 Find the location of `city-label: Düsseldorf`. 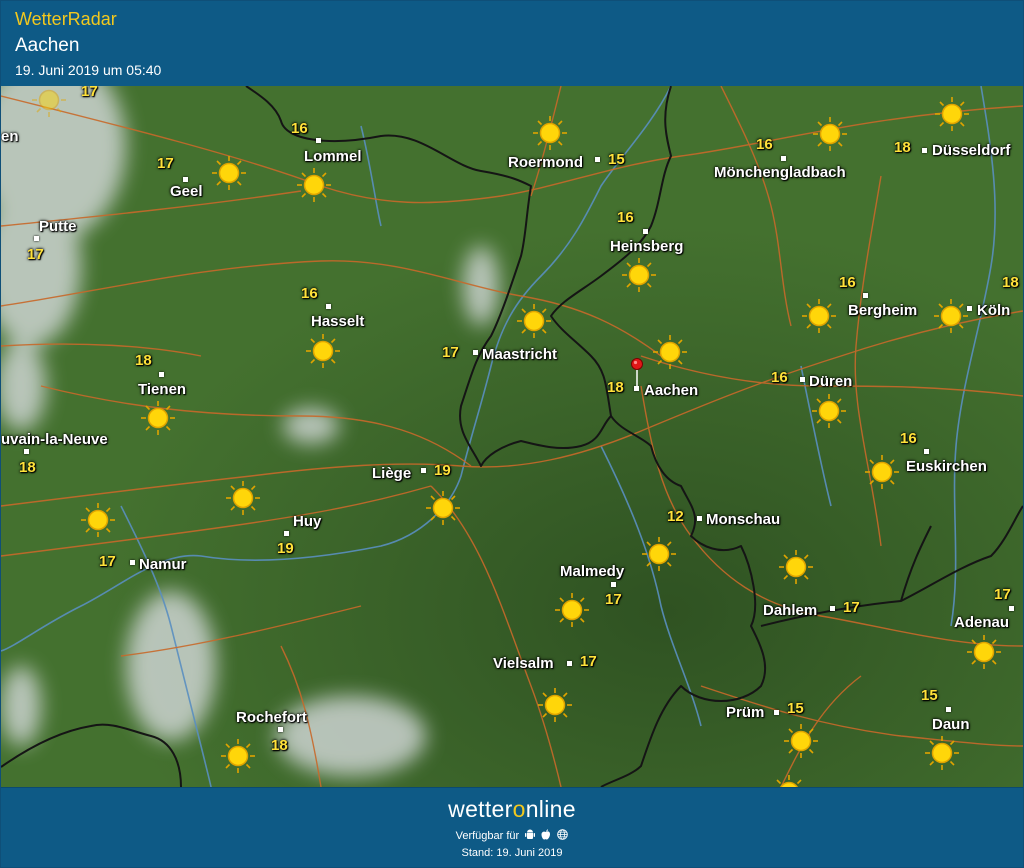

city-label: Düsseldorf is located at coordinates (971, 150).